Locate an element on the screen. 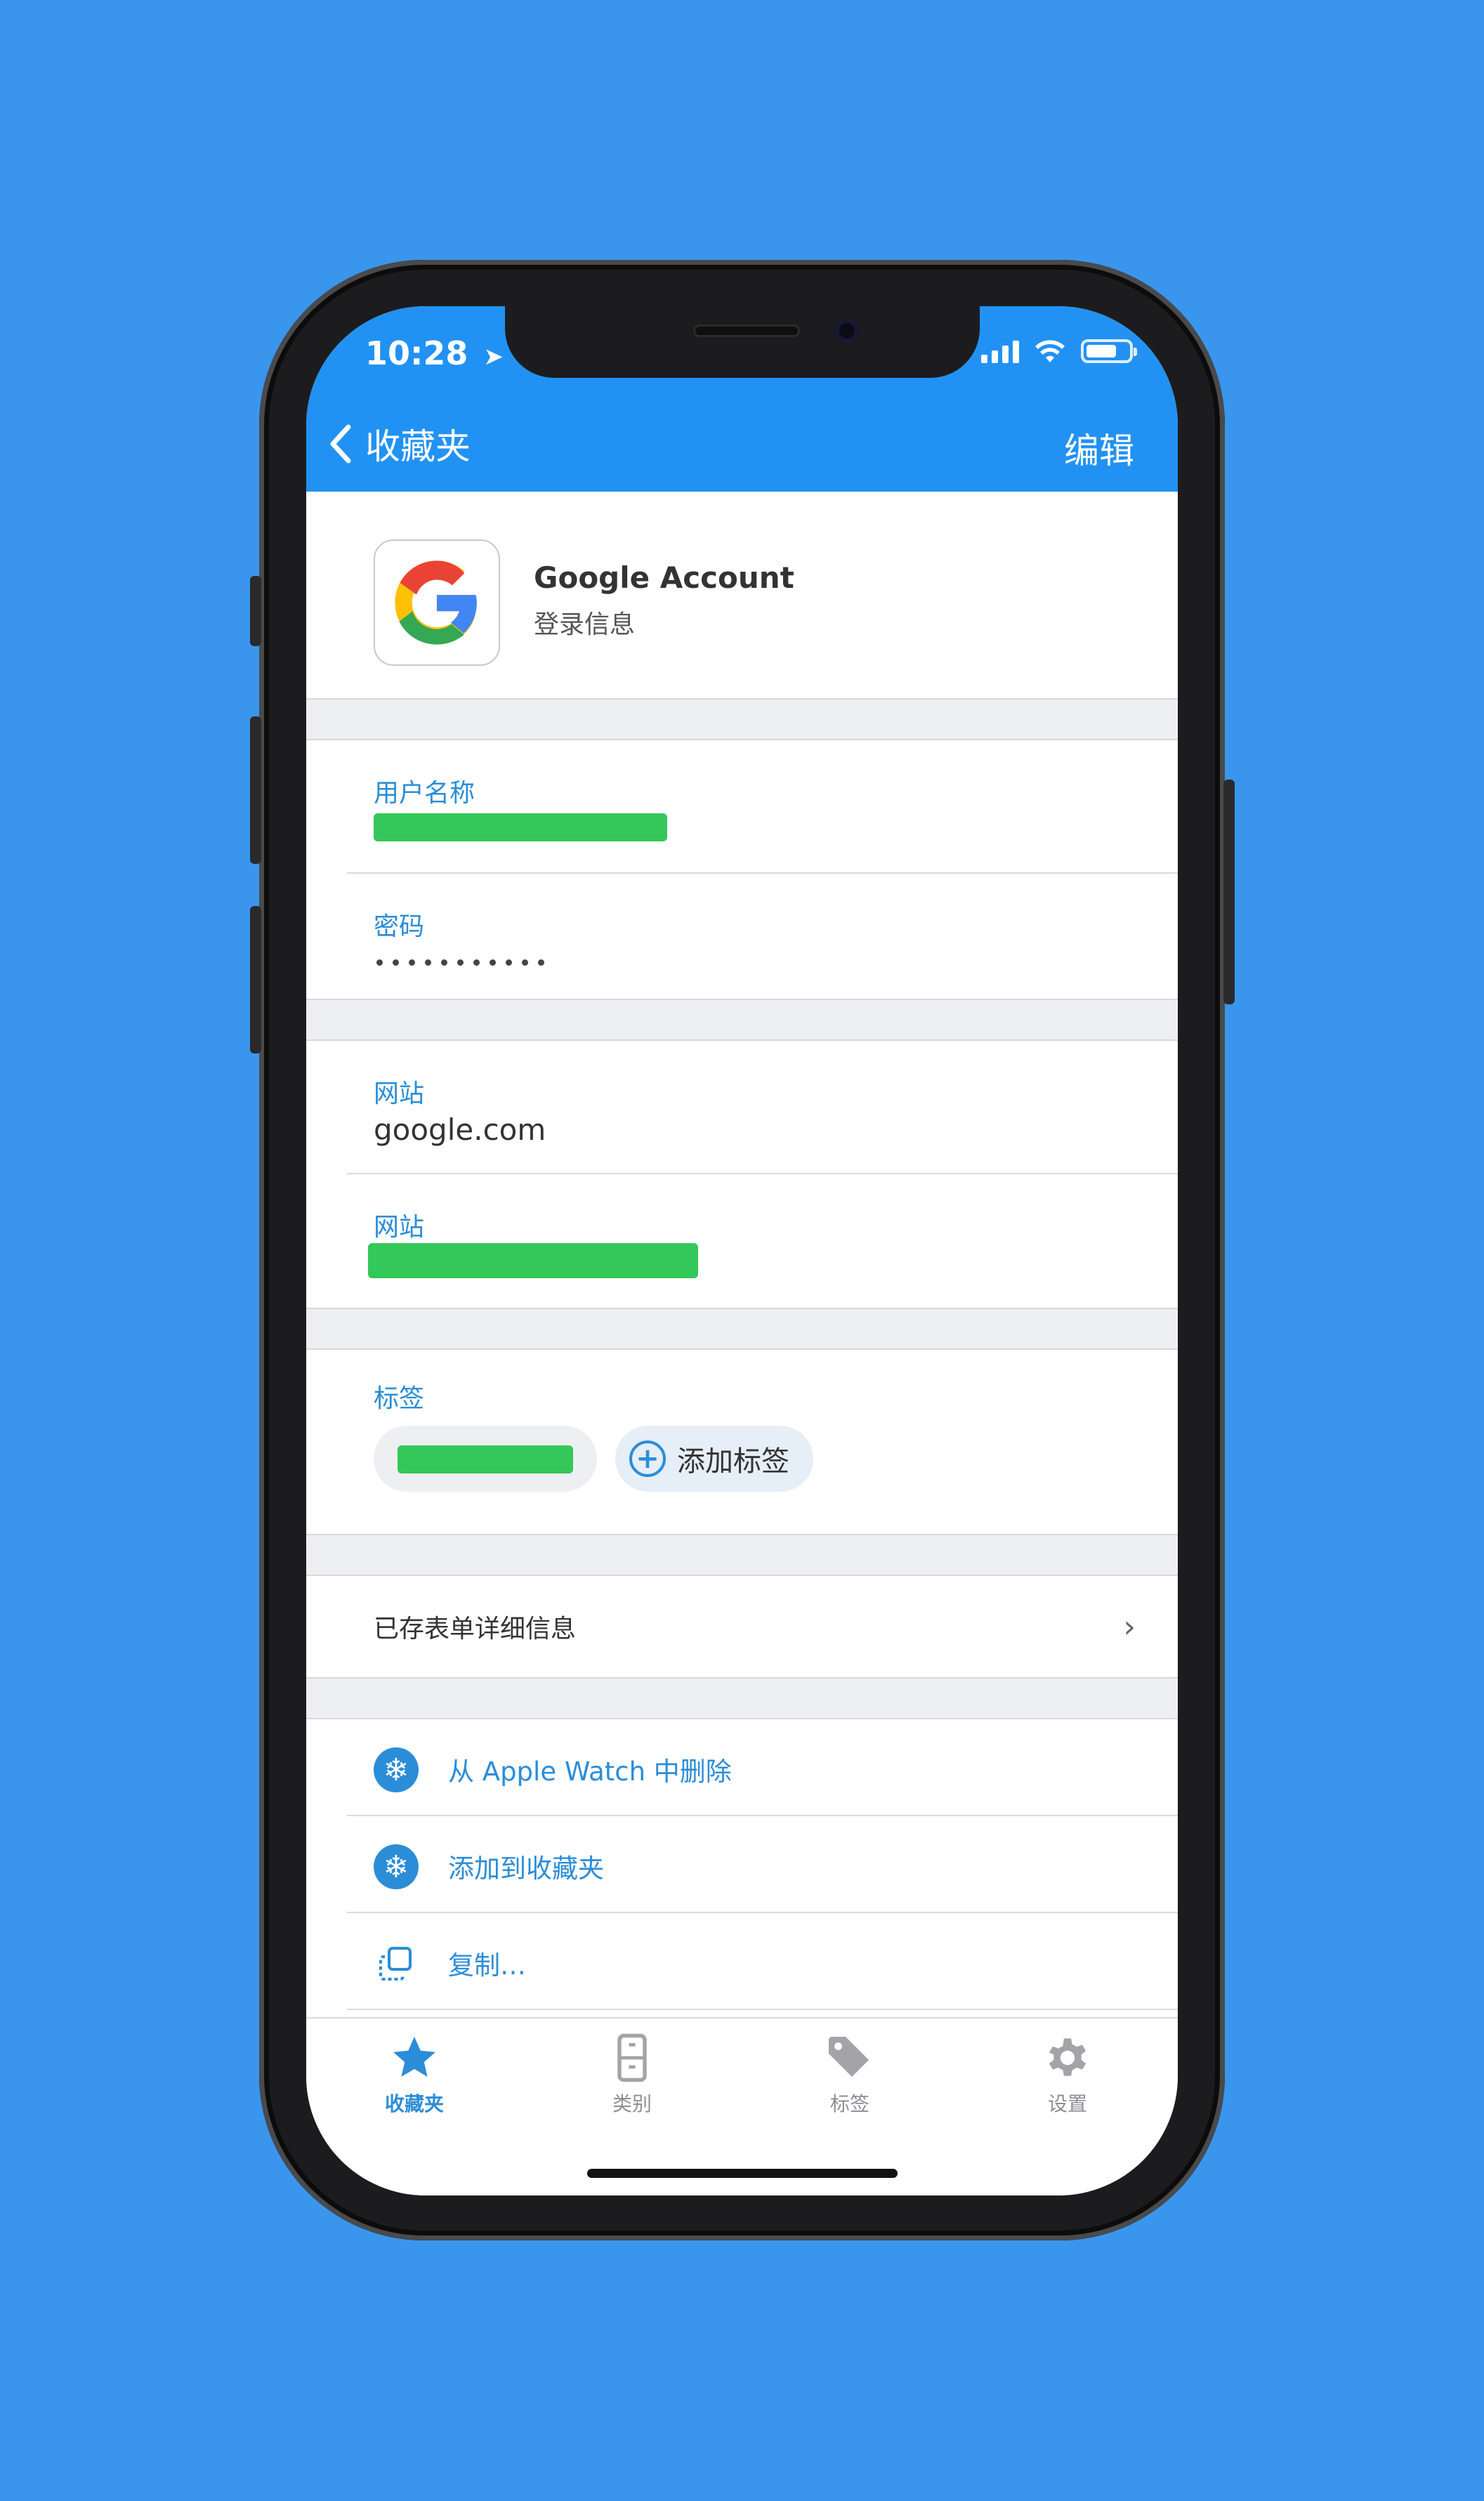  status-icons is located at coordinates (1059, 351).